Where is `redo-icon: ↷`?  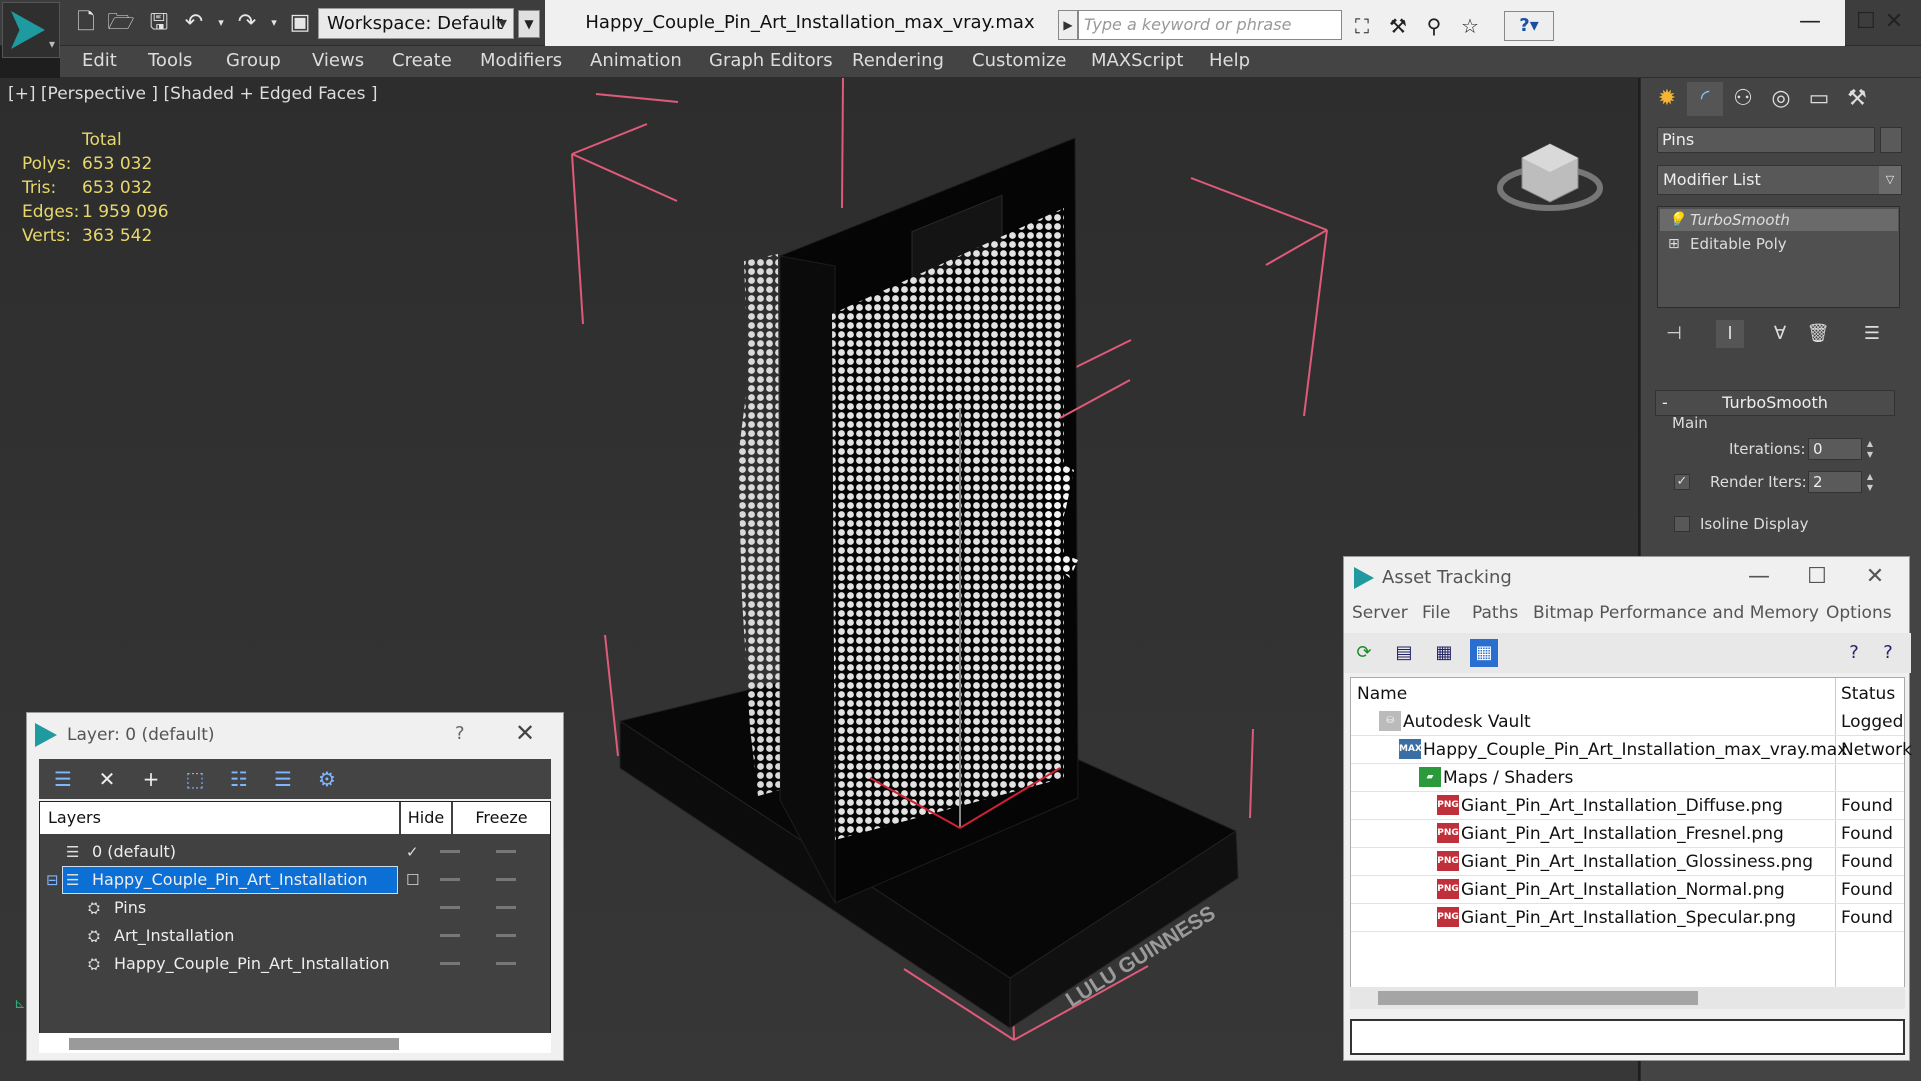
redo-icon: ↷ is located at coordinates (247, 23).